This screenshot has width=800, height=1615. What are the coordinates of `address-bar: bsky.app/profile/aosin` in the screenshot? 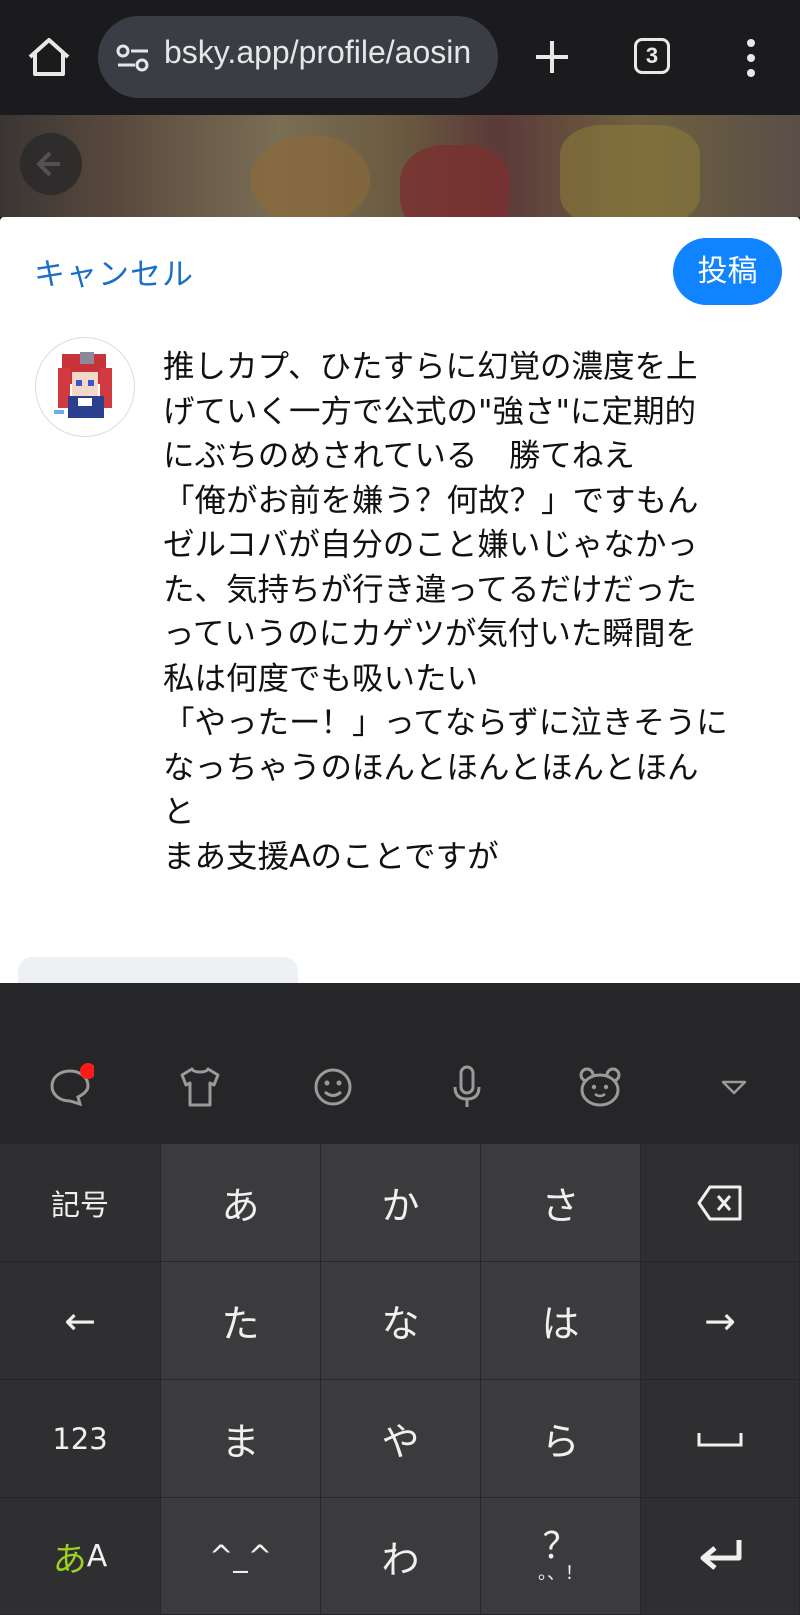 It's located at (298, 57).